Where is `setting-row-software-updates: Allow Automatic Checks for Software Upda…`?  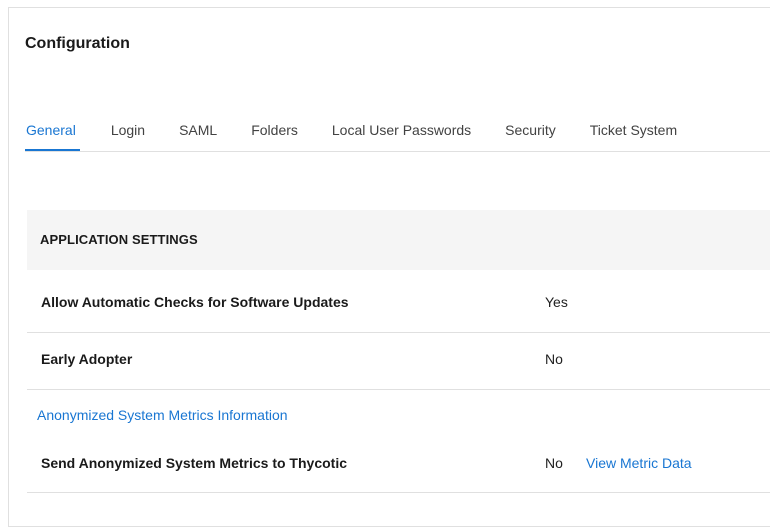 setting-row-software-updates: Allow Automatic Checks for Software Upda… is located at coordinates (398, 301).